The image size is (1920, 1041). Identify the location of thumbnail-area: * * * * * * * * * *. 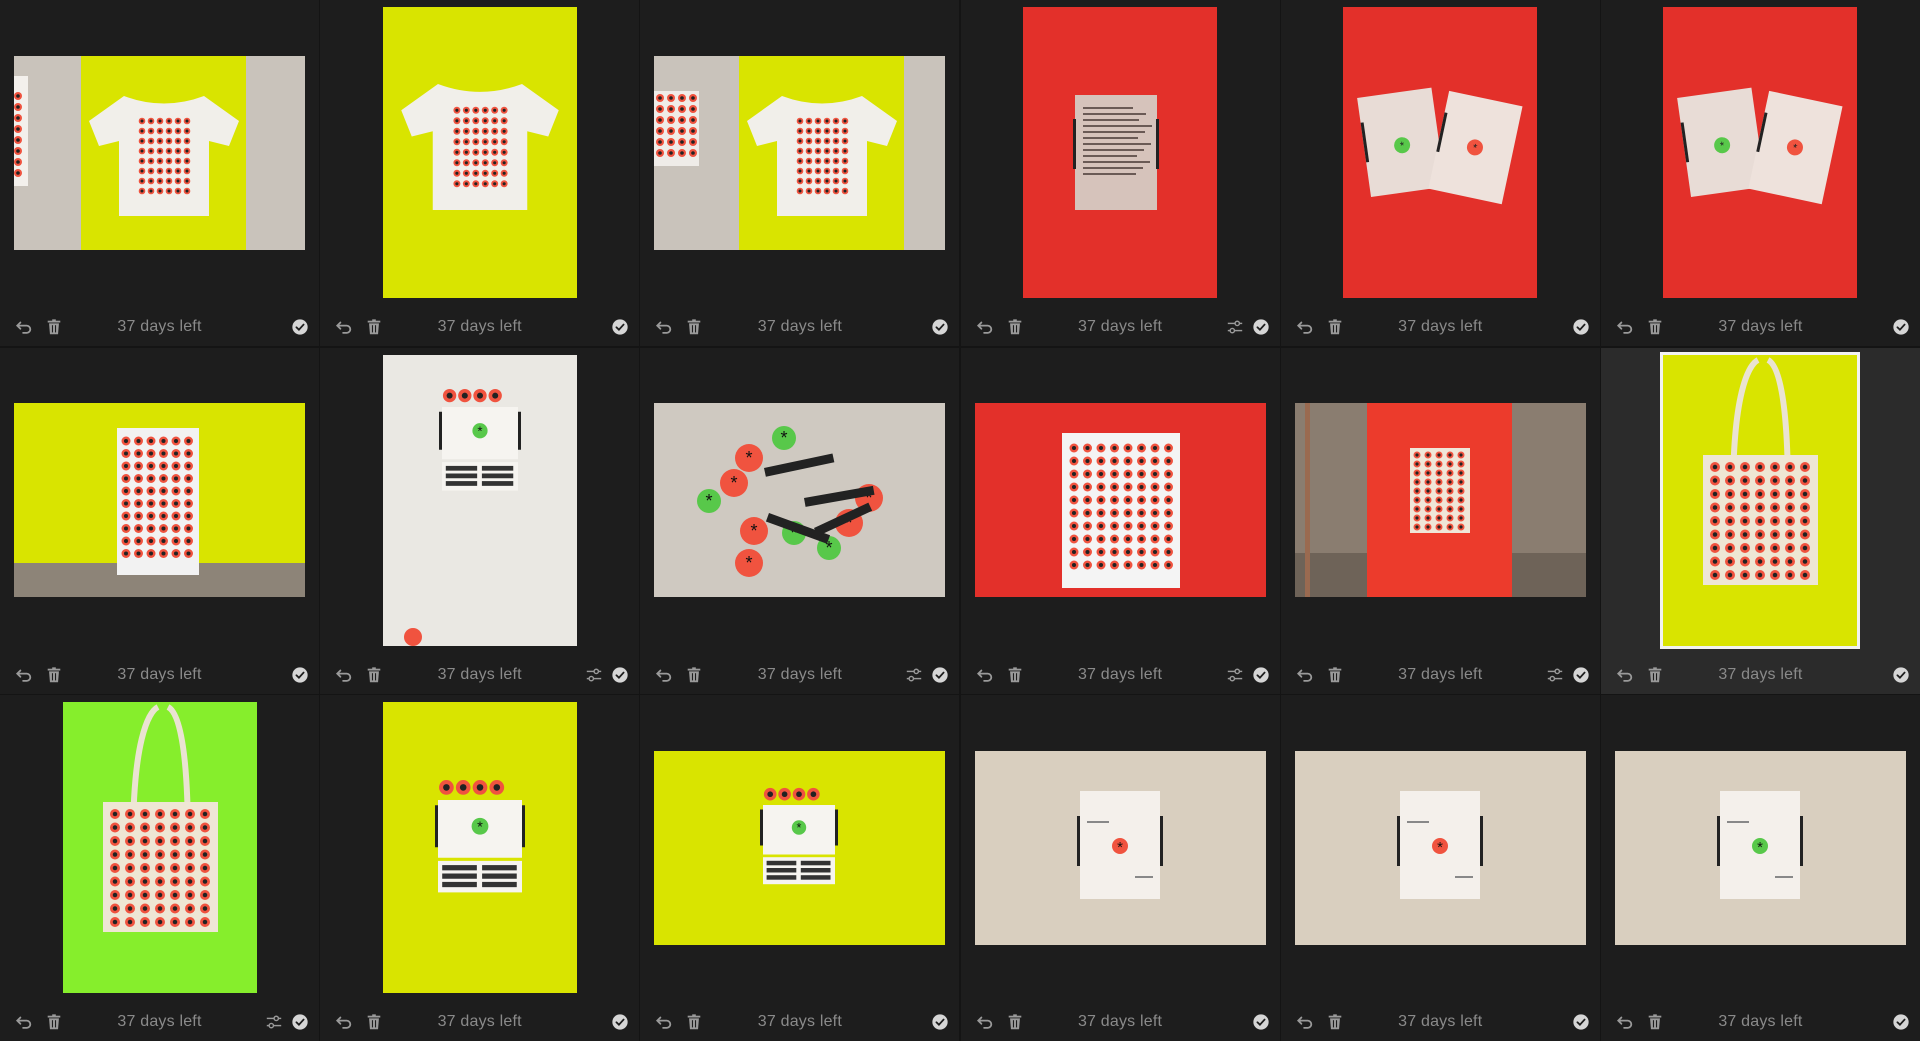
(799, 500).